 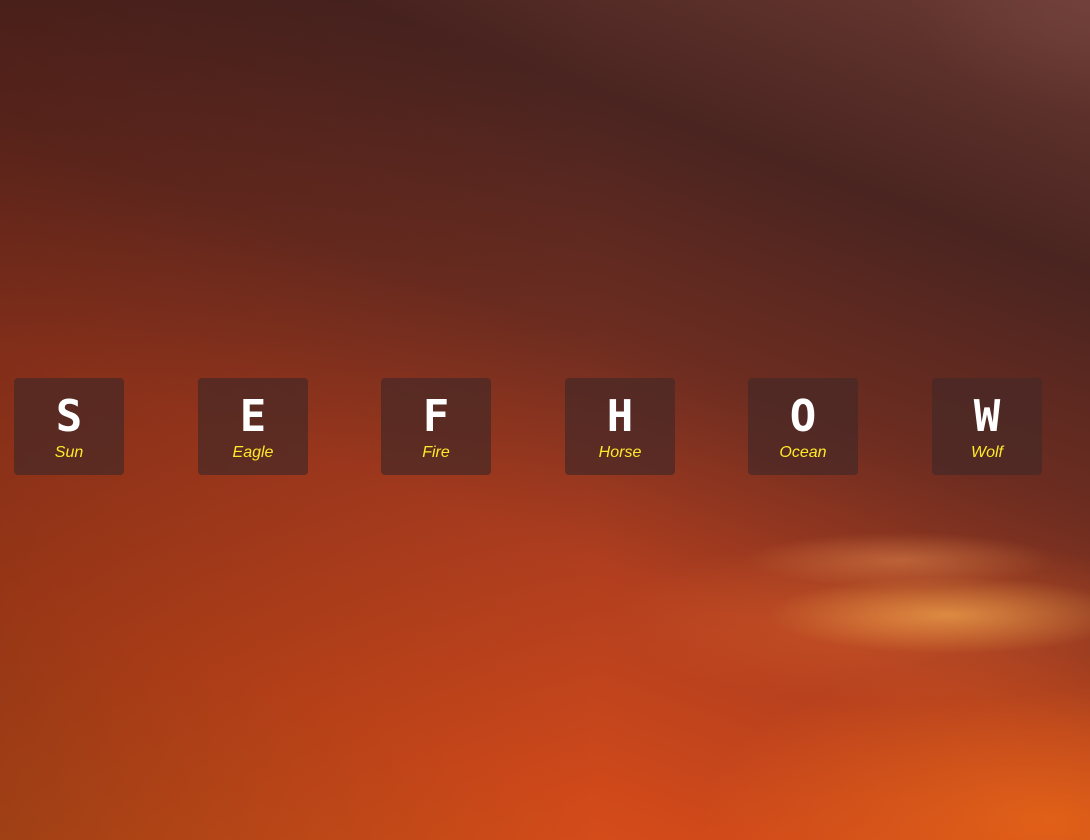 What do you see at coordinates (436, 452) in the screenshot?
I see `tile-word: Fire` at bounding box center [436, 452].